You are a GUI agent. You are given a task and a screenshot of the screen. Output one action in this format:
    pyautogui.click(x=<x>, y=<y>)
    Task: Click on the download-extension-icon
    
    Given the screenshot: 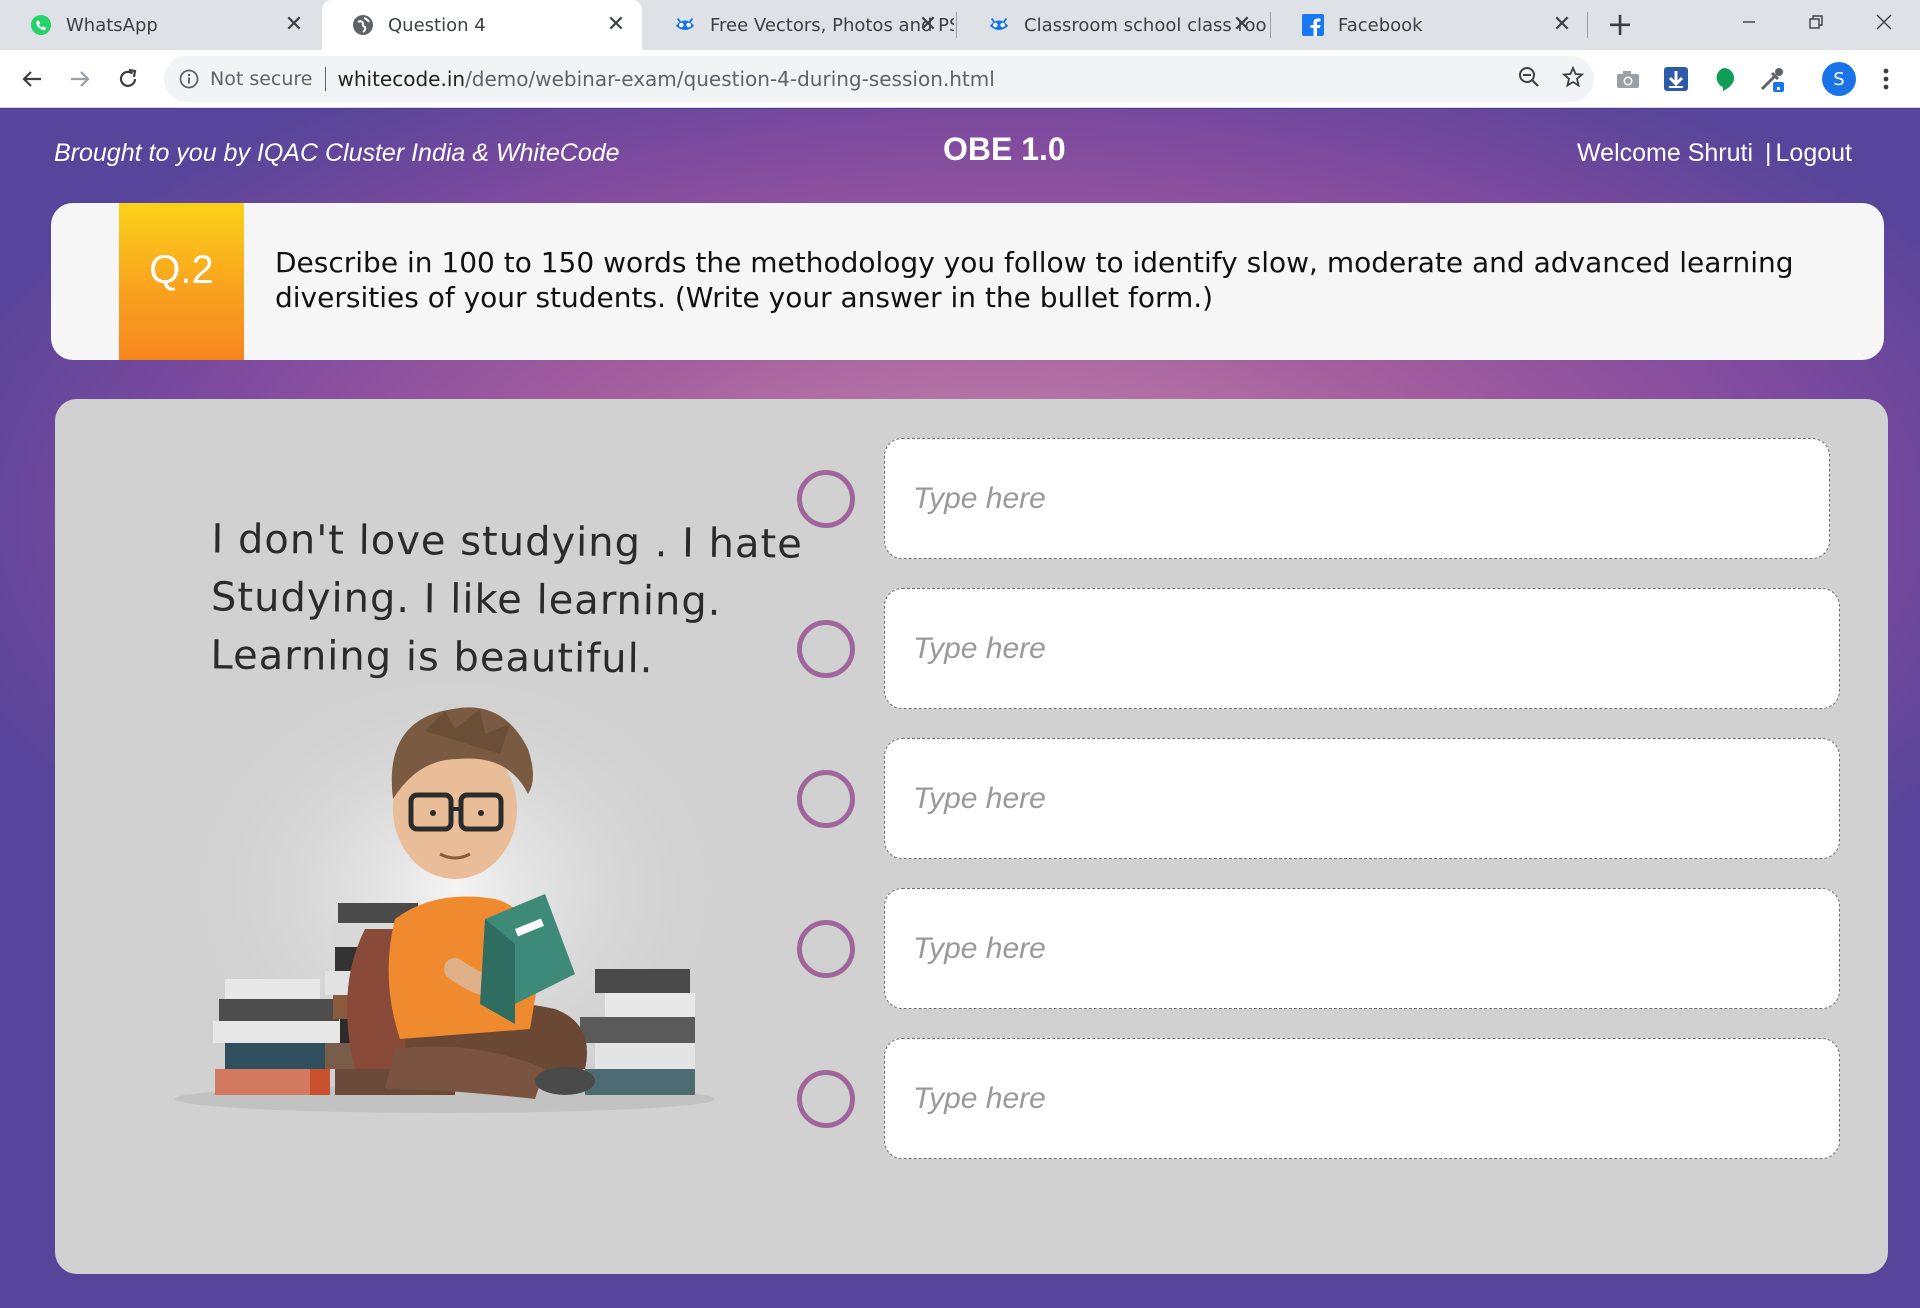 What is the action you would take?
    pyautogui.click(x=1676, y=79)
    